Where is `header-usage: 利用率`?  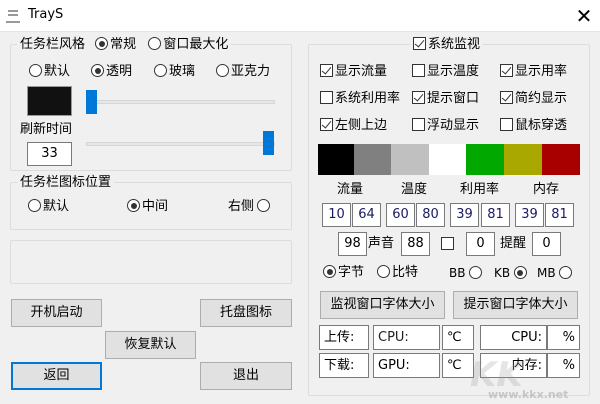
header-usage: 利用率 is located at coordinates (480, 189).